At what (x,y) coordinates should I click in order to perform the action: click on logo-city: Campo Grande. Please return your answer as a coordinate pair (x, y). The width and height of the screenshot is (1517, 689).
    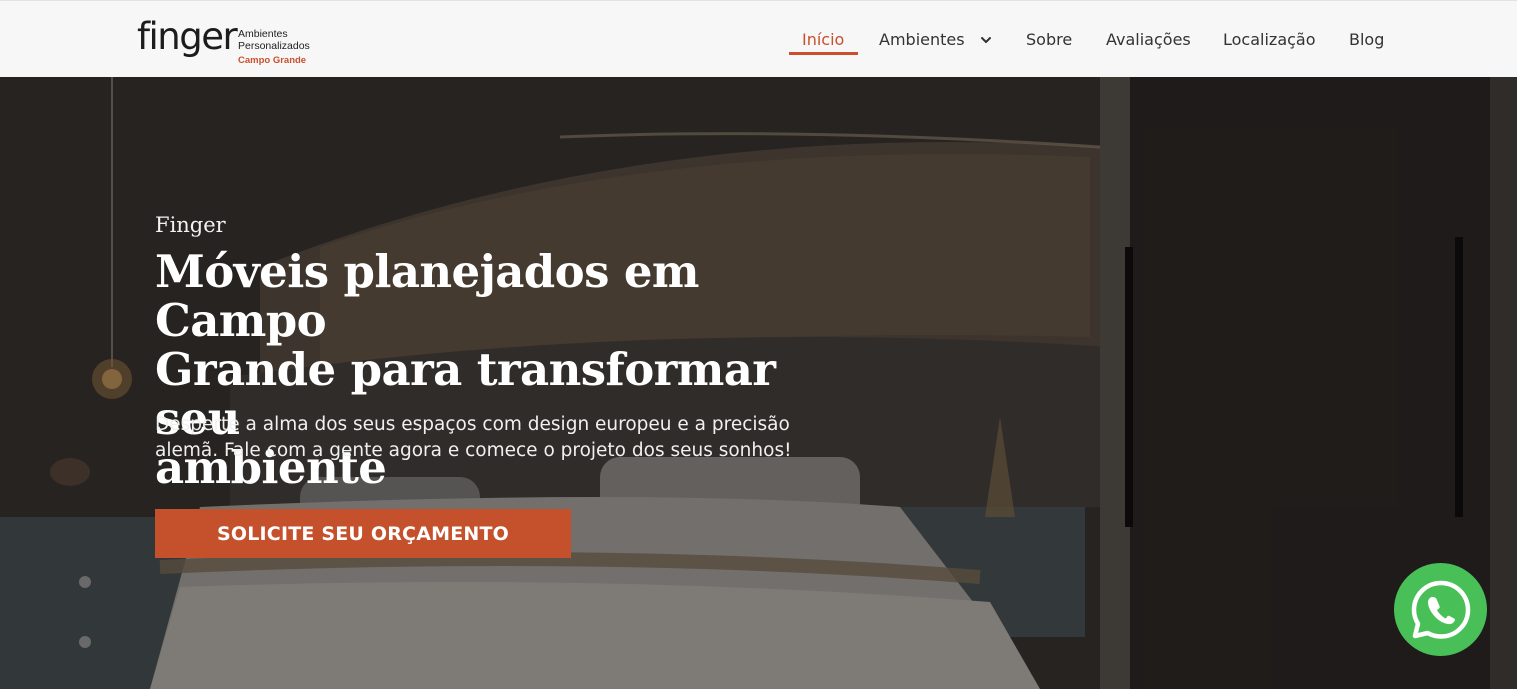
    Looking at the image, I should click on (272, 60).